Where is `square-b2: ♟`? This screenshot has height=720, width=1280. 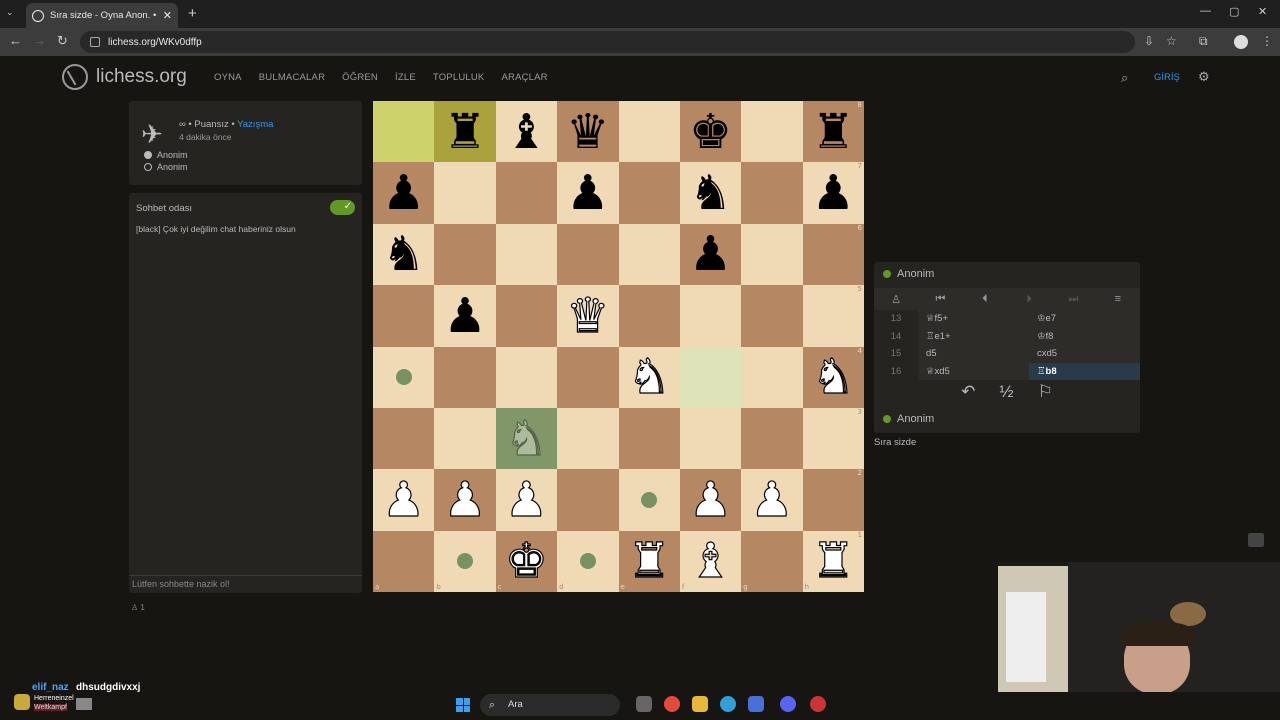 square-b2: ♟ is located at coordinates (465, 500).